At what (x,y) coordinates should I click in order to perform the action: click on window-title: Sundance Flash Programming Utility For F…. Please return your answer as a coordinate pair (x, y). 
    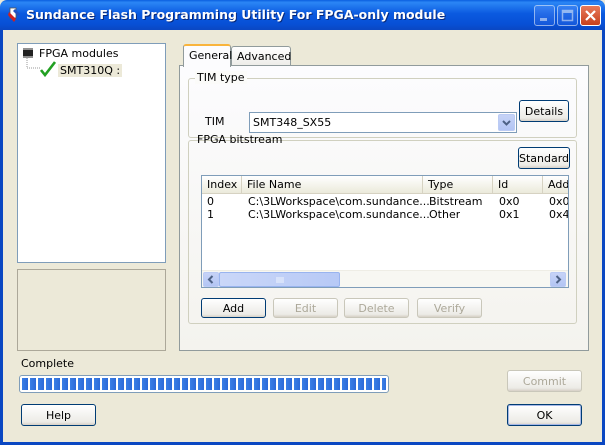
    Looking at the image, I should click on (236, 14).